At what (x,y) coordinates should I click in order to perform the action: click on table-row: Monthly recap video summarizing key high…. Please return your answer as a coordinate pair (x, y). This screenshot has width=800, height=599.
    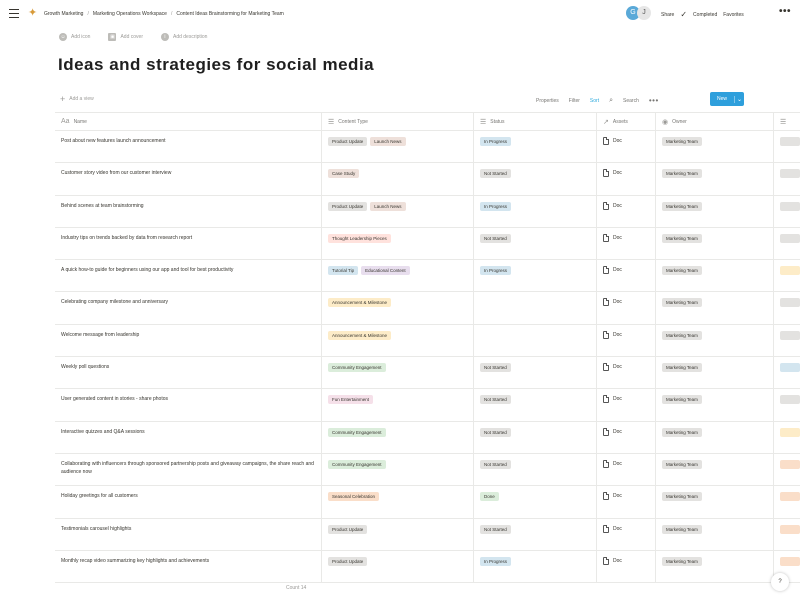
    Looking at the image, I should click on (427, 567).